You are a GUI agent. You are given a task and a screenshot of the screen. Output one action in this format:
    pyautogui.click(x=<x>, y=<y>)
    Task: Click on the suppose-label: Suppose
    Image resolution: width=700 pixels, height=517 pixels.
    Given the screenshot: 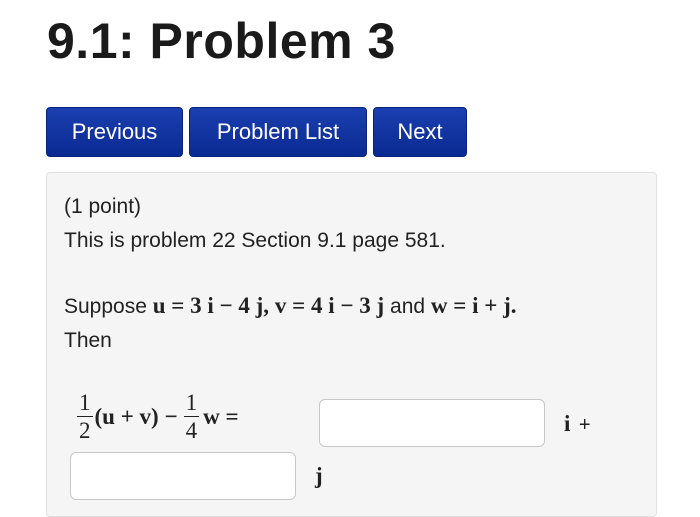 What is the action you would take?
    pyautogui.click(x=105, y=306)
    